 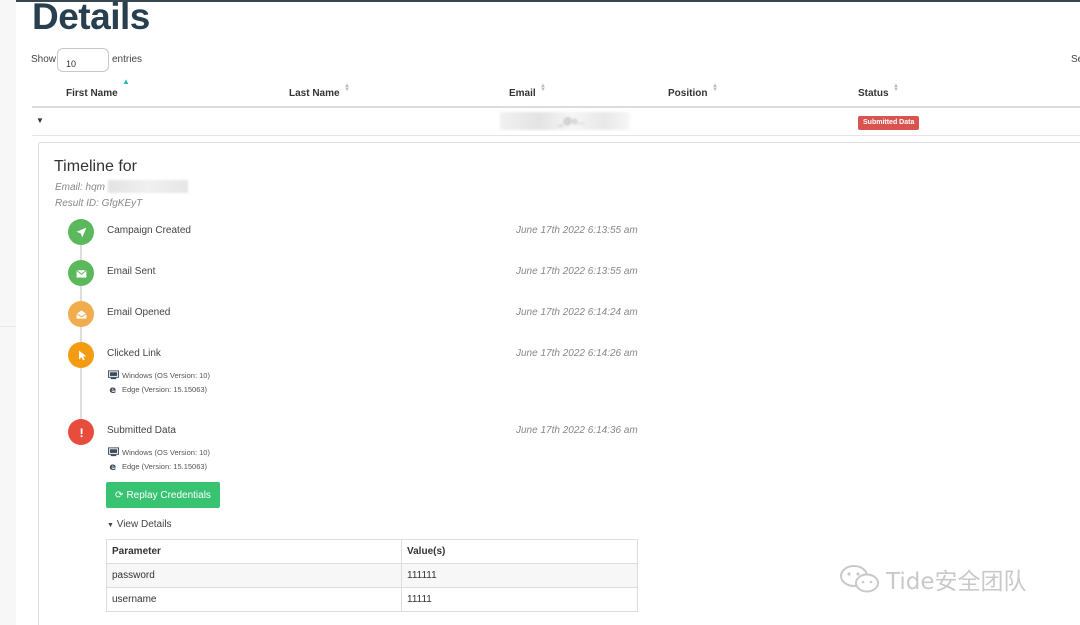 What do you see at coordinates (83, 60) in the screenshot?
I see `page-size-select: 10` at bounding box center [83, 60].